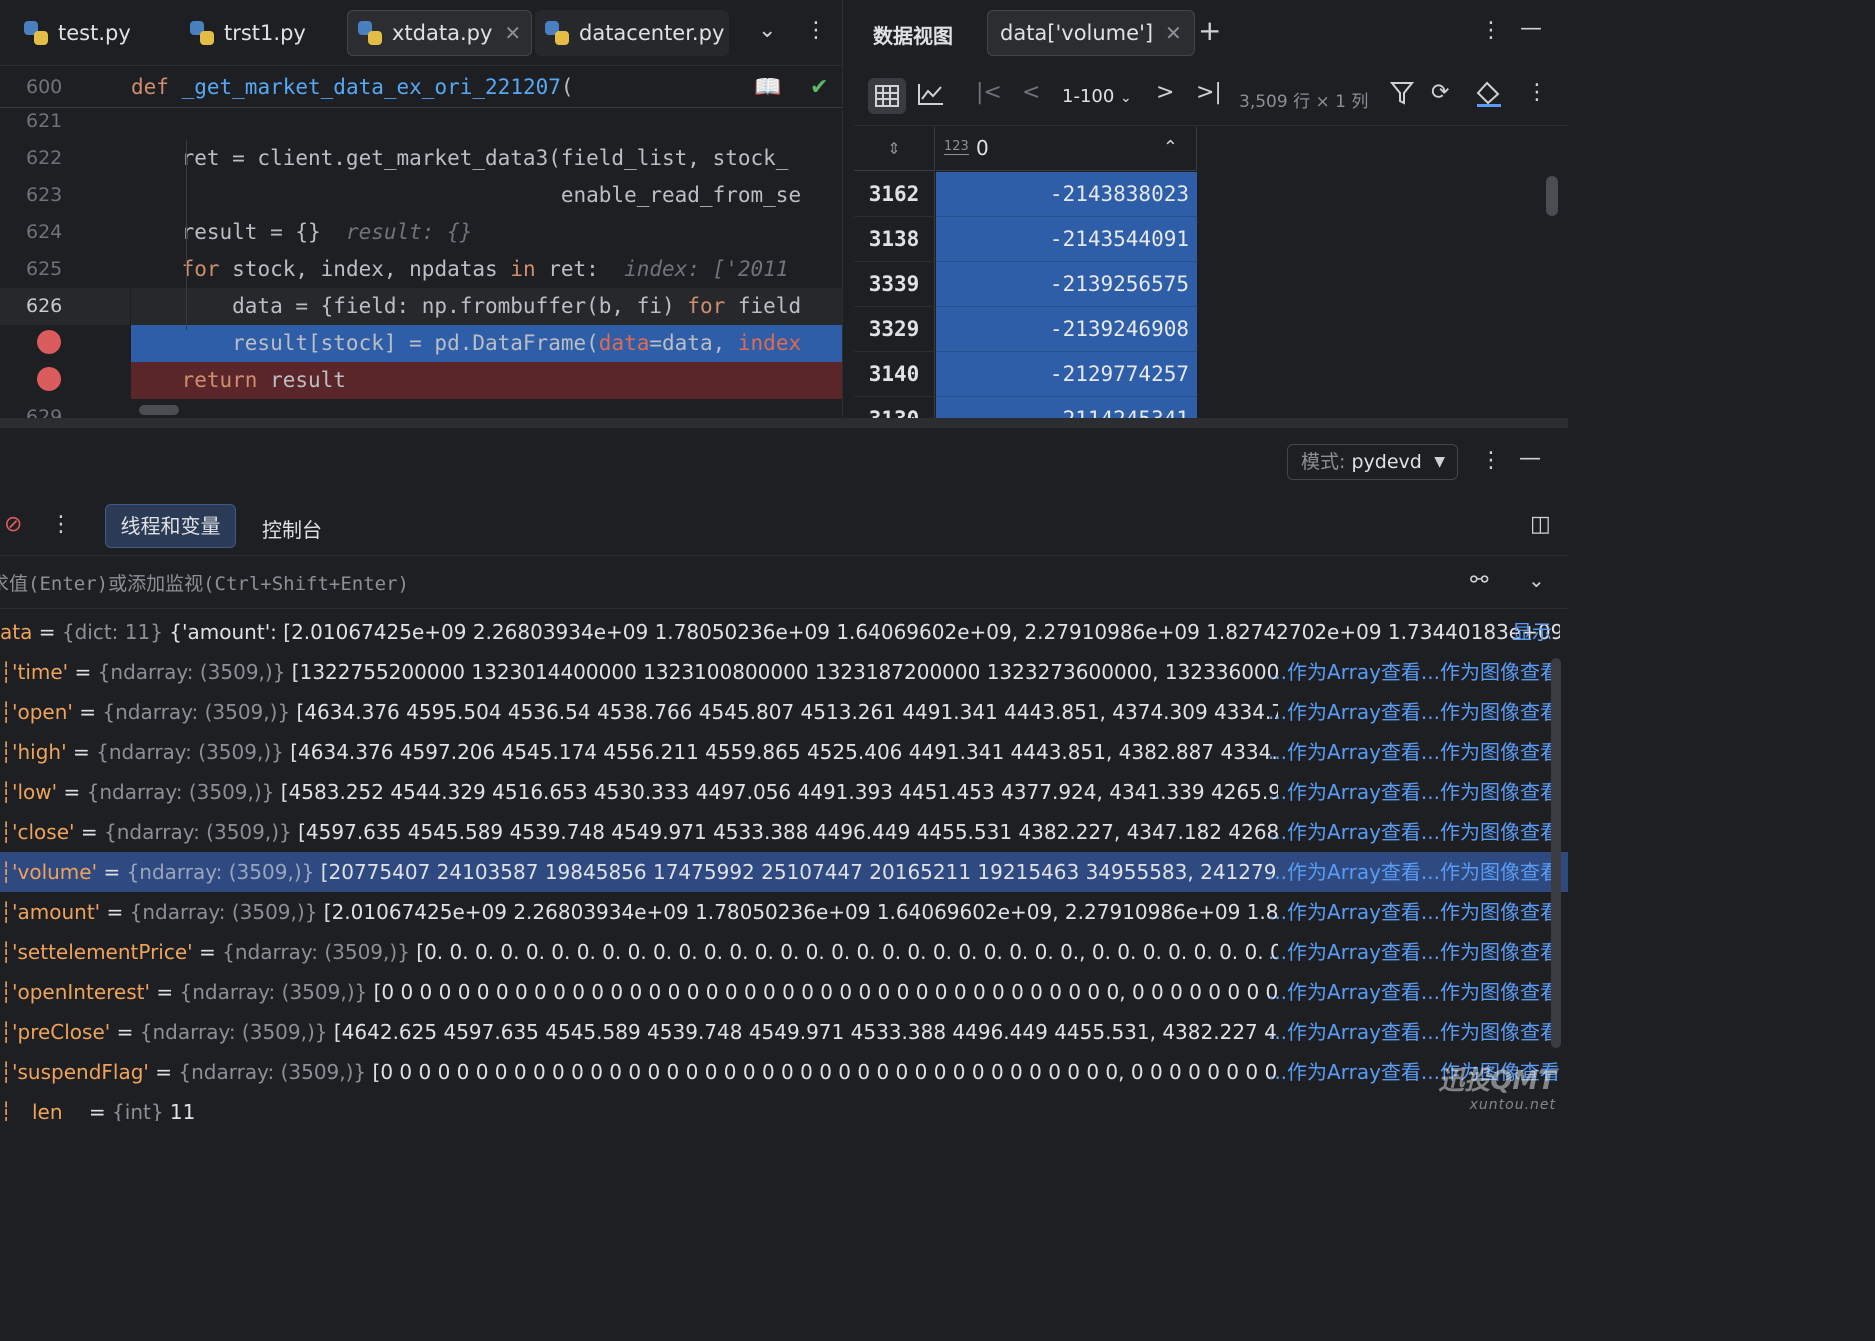  I want to click on tab-threads-variables: 线程和变量, so click(170, 526).